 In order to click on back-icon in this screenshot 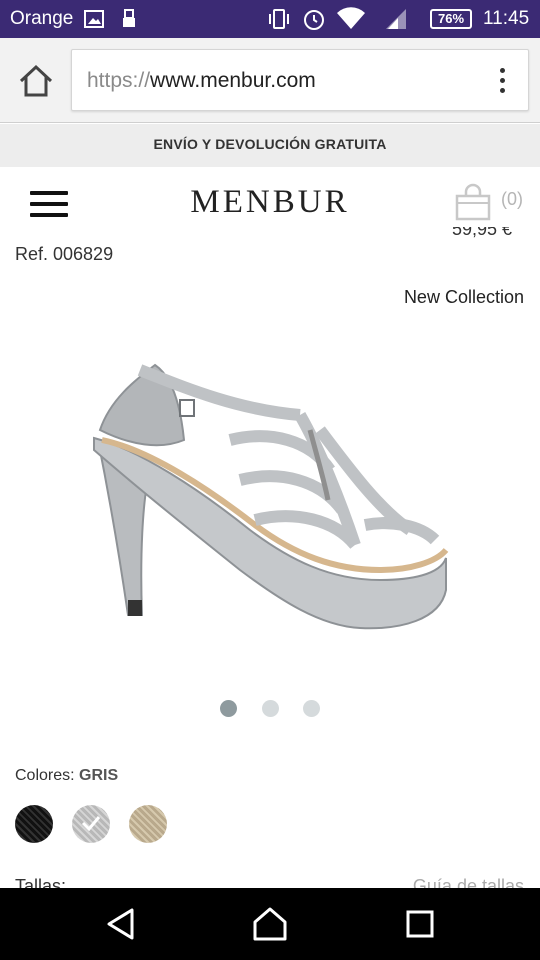, I will do `click(122, 924)`.